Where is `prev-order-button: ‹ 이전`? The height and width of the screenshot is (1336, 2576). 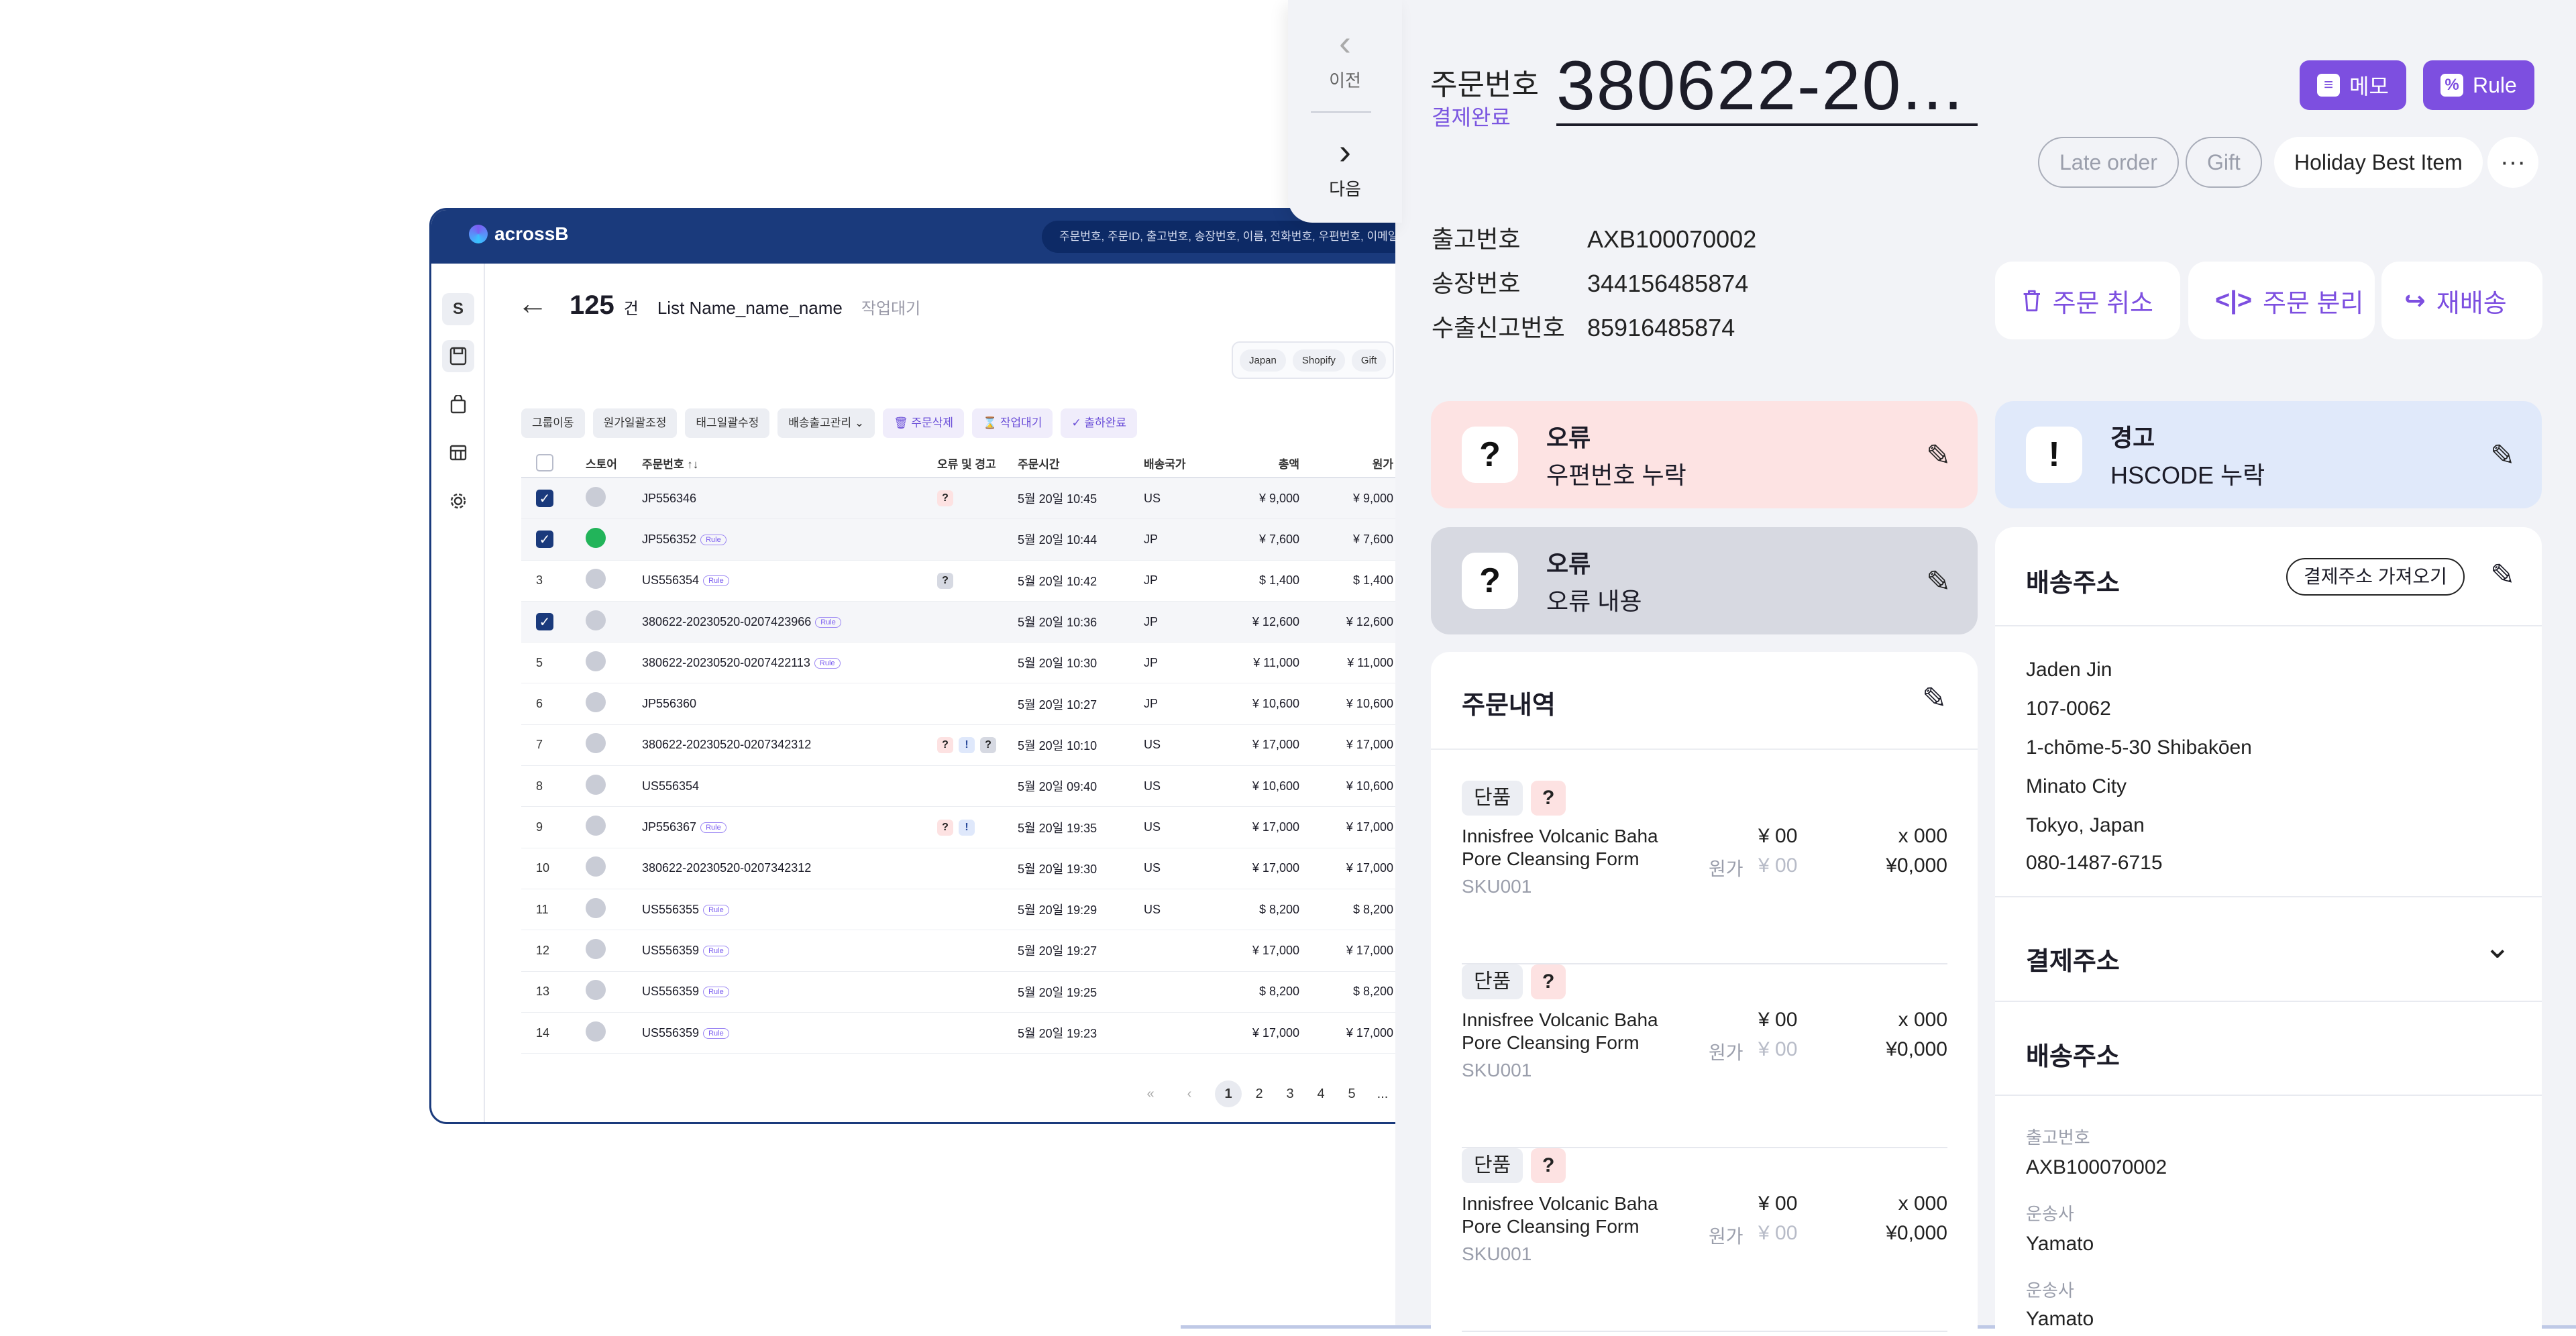
prev-order-button: ‹ 이전 is located at coordinates (1345, 58).